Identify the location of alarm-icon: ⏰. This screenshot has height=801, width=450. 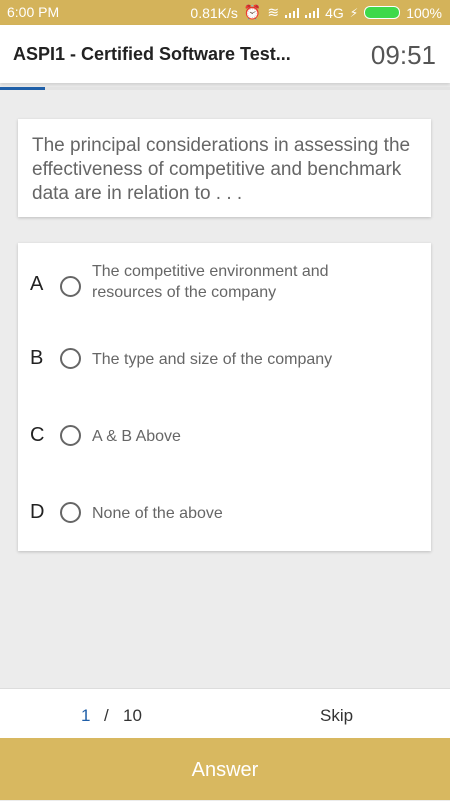
(252, 12).